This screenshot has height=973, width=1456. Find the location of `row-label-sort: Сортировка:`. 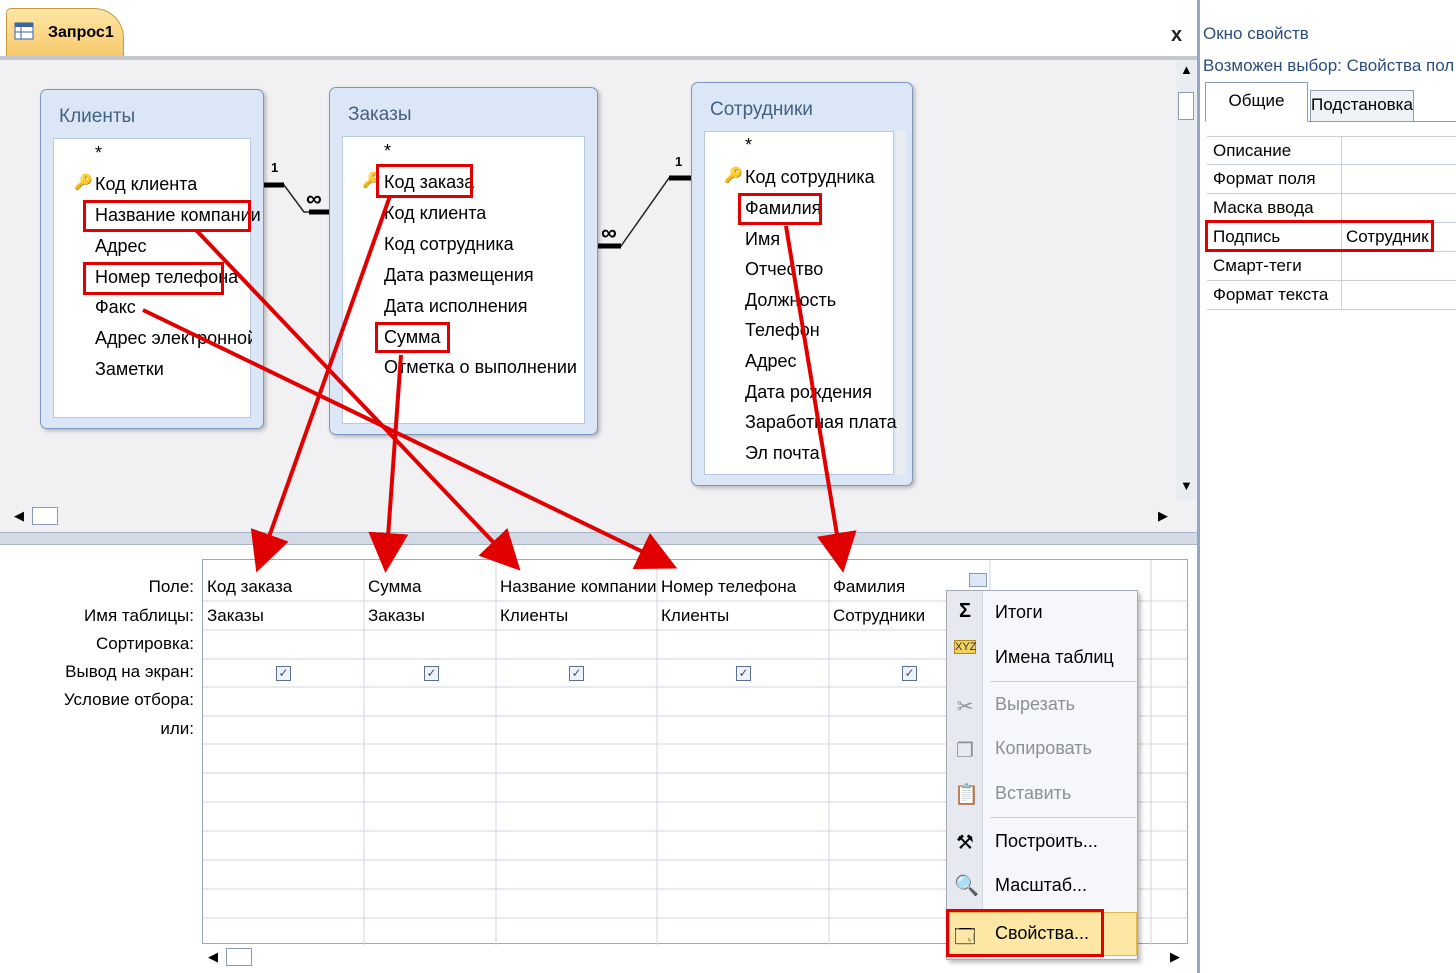

row-label-sort: Сортировка: is located at coordinates (144, 643).